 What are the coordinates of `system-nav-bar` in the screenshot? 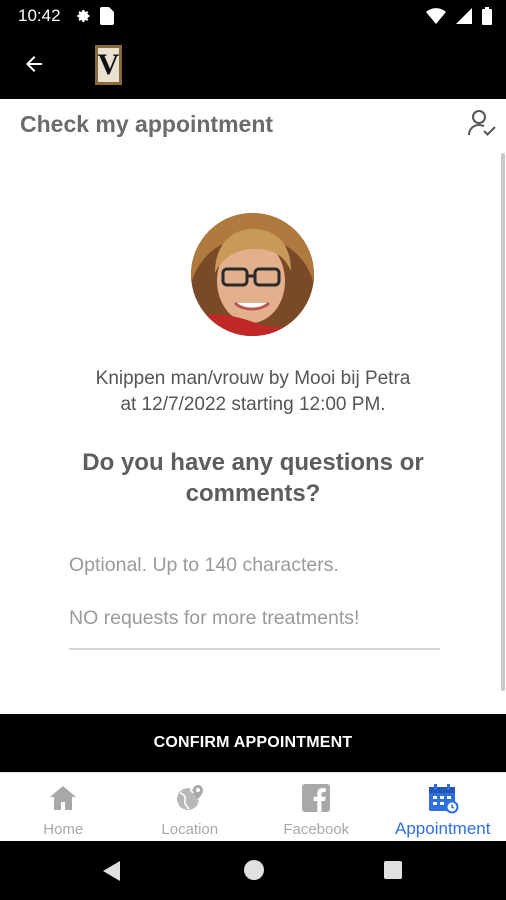 It's located at (253, 870).